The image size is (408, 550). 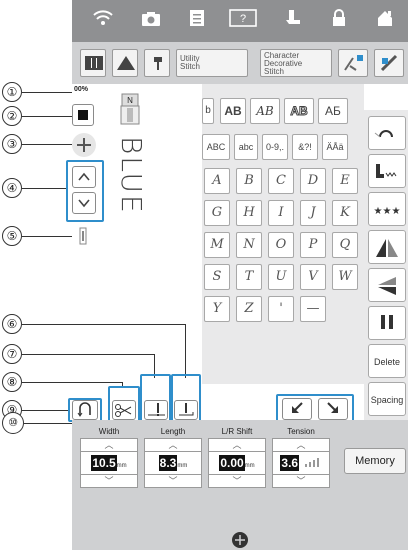 What do you see at coordinates (217, 309) in the screenshot?
I see `char-key: Y` at bounding box center [217, 309].